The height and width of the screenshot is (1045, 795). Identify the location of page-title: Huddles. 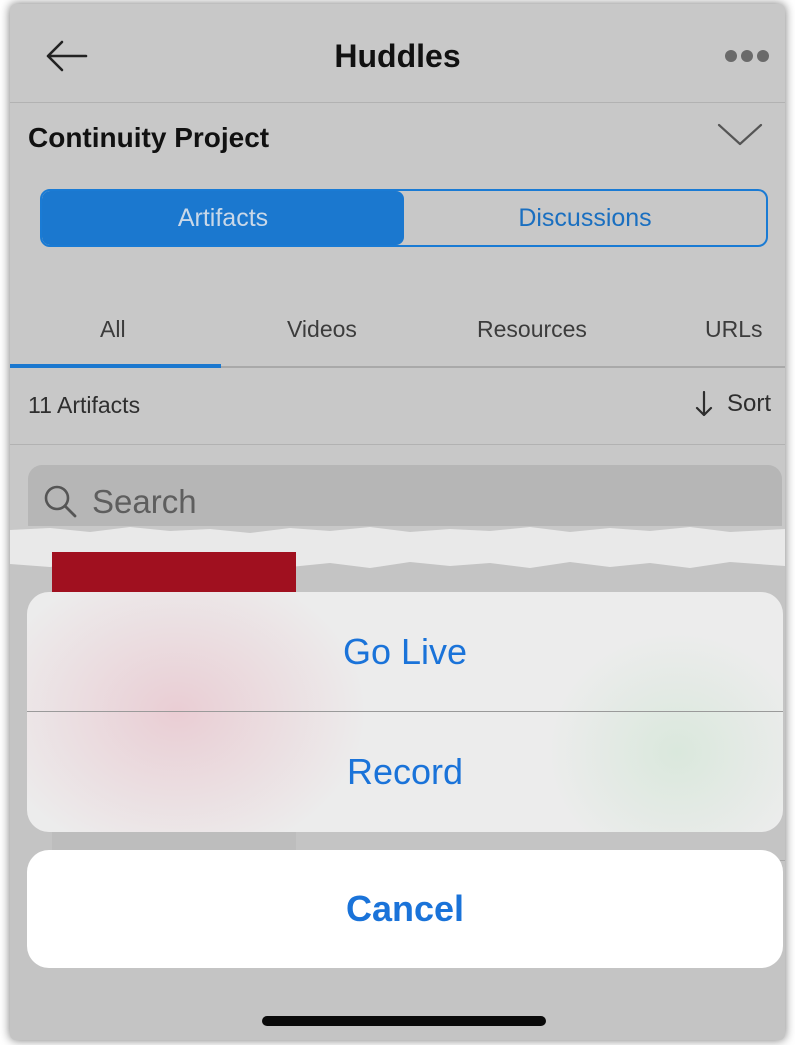
(397, 56).